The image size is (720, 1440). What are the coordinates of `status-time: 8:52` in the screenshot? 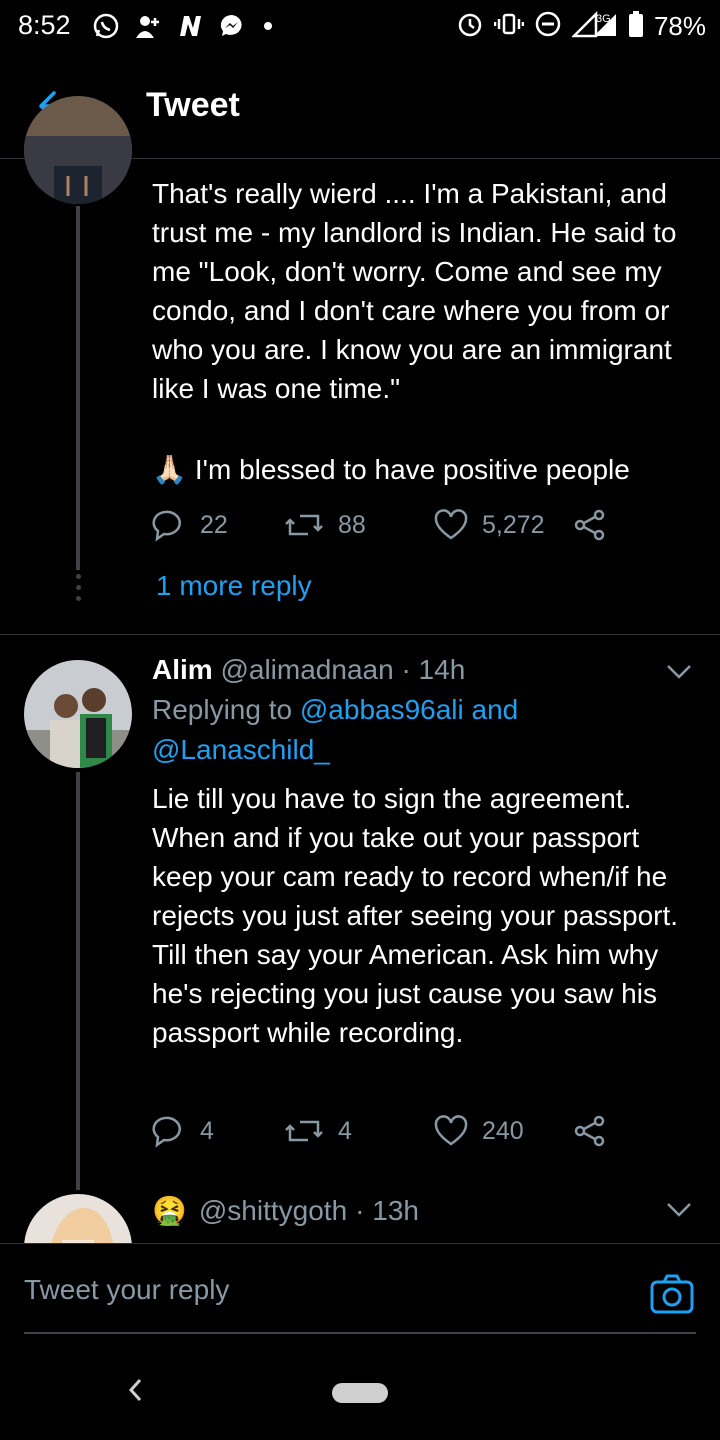 It's located at (44, 25).